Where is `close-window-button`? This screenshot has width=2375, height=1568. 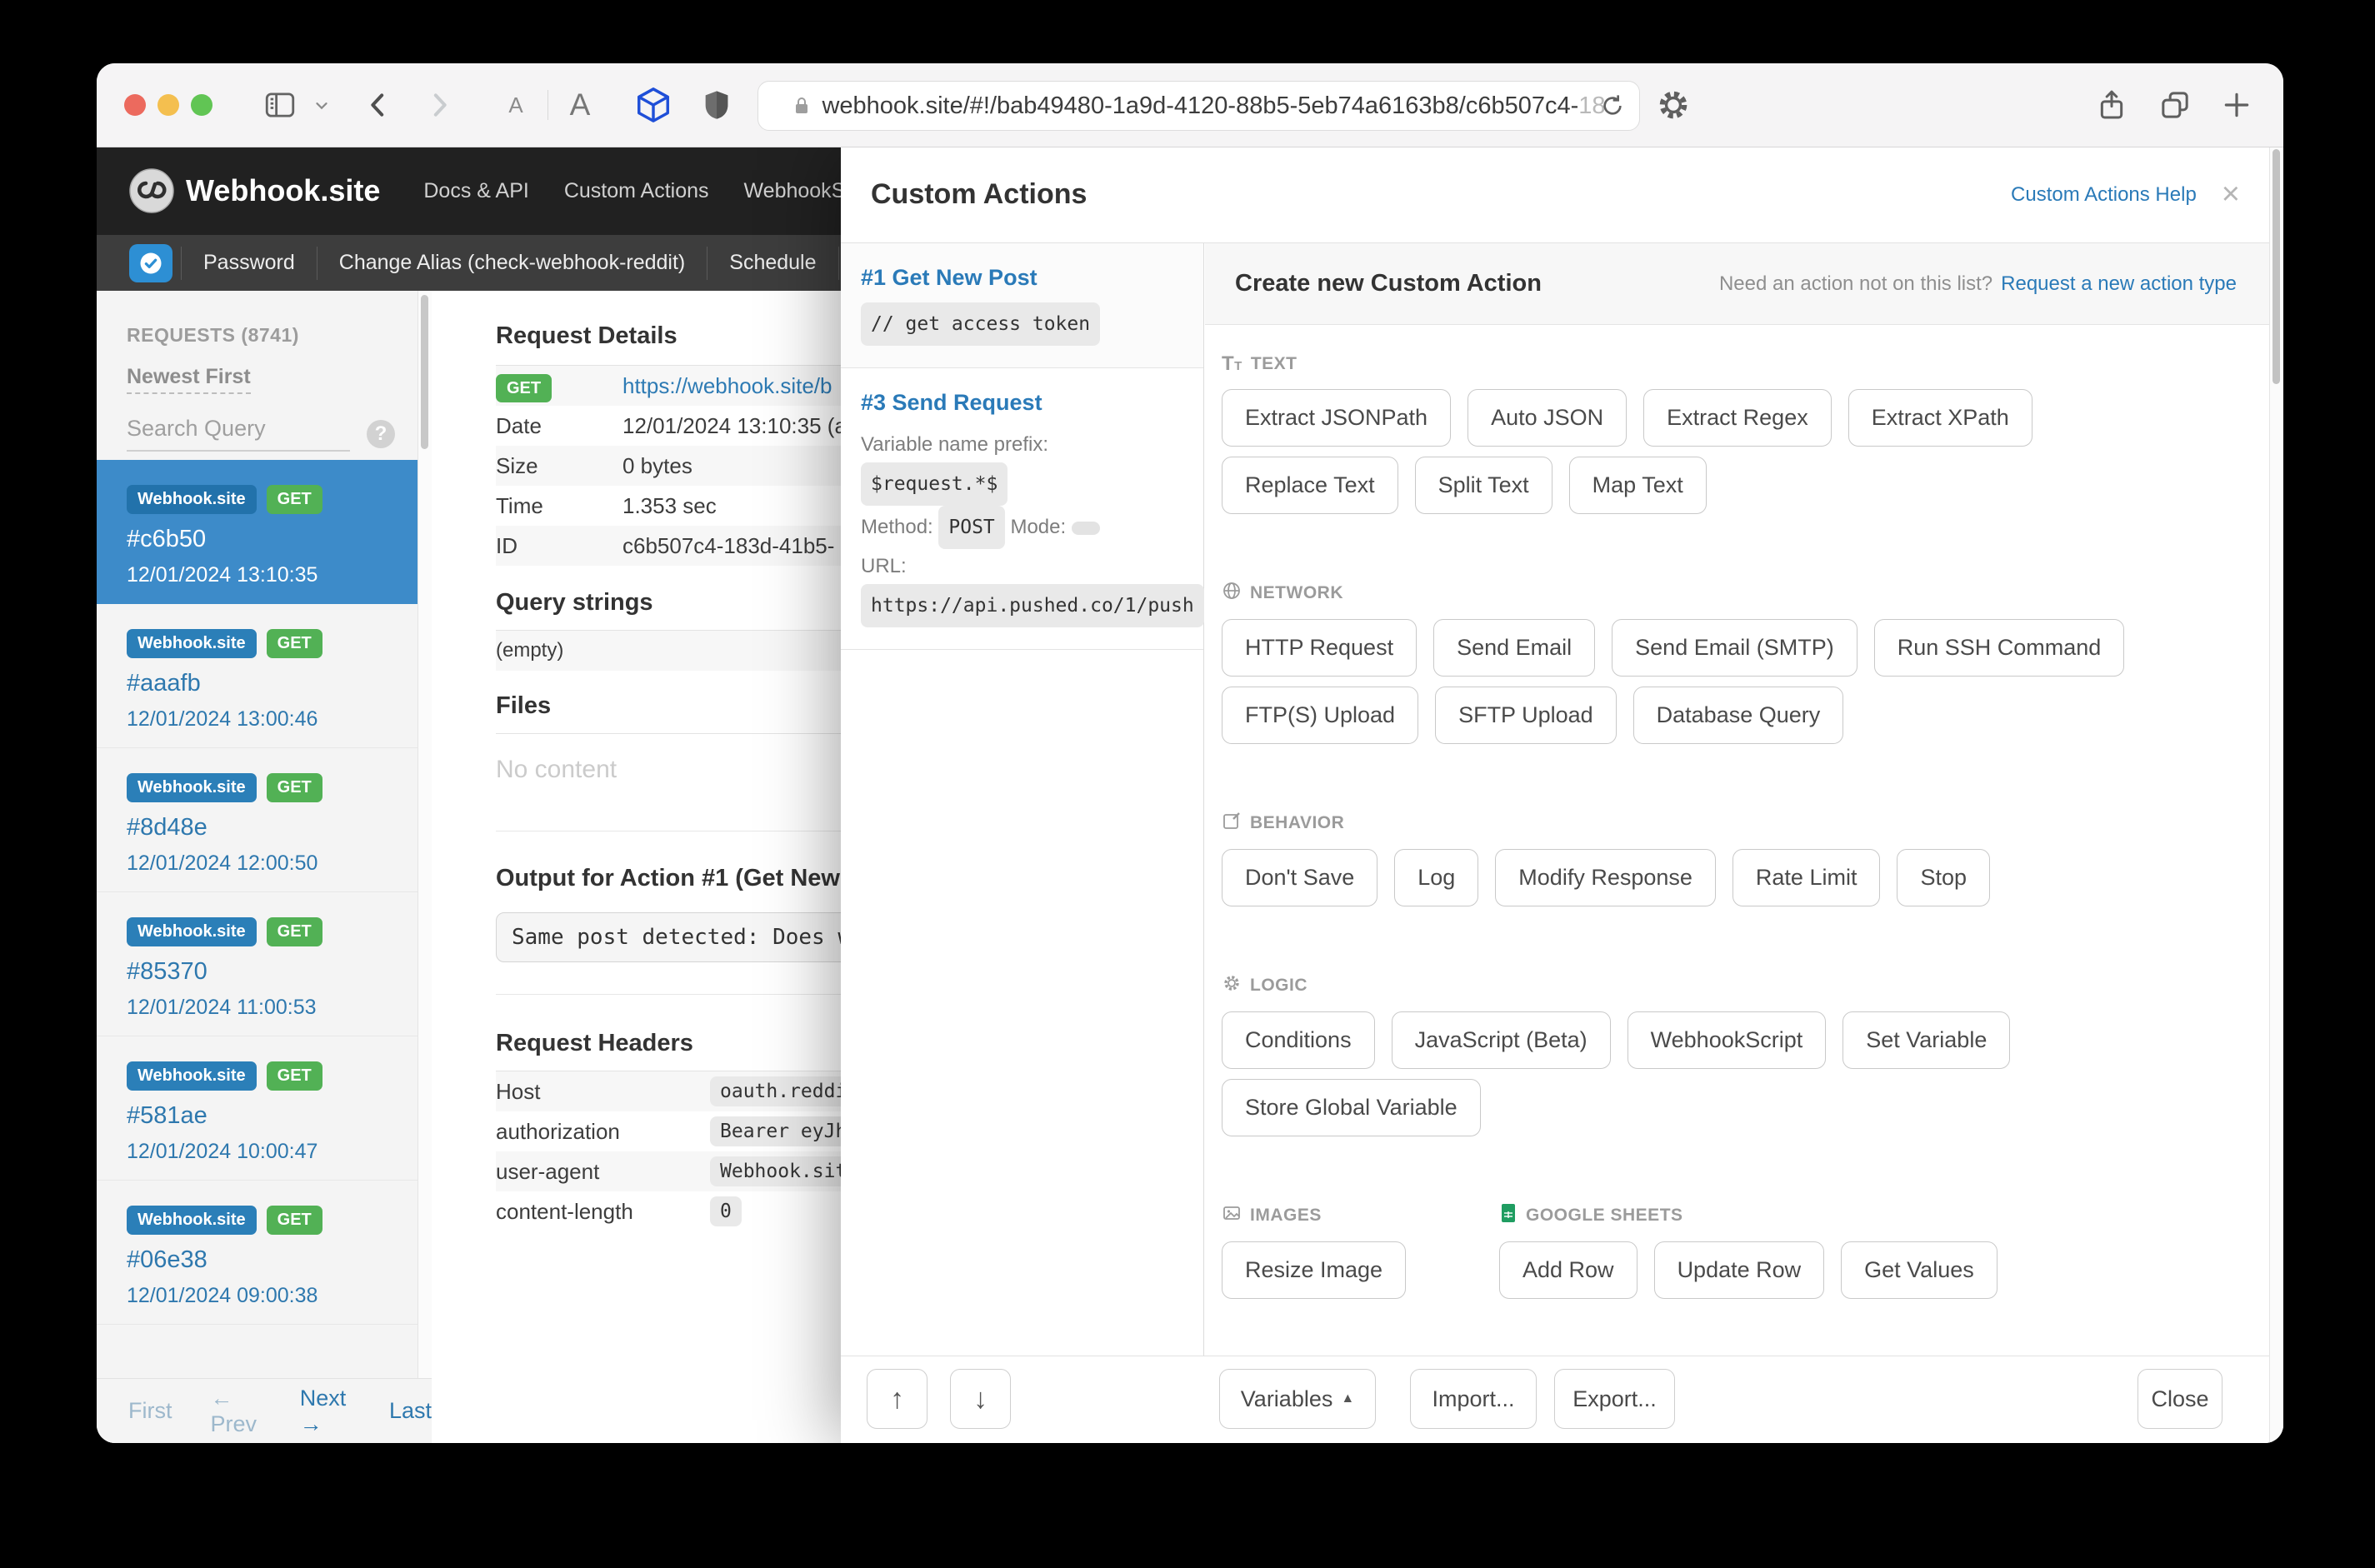
close-window-button is located at coordinates (135, 105).